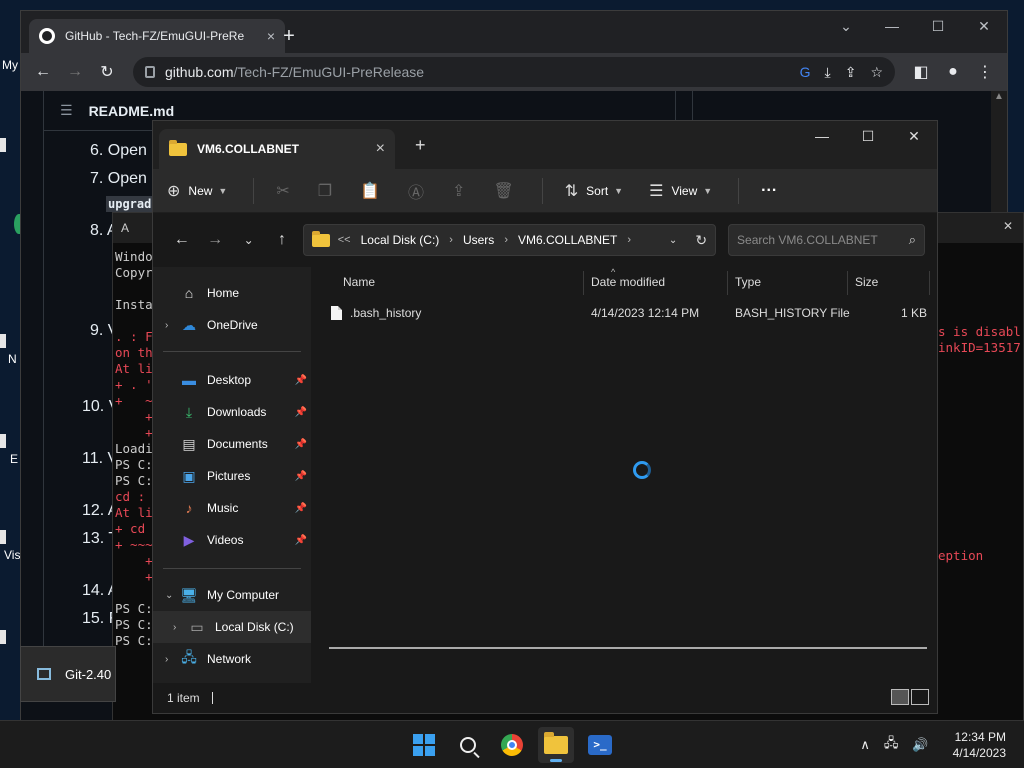 This screenshot has width=1024, height=768. Describe the element at coordinates (999, 96) in the screenshot. I see `scroll-up-icon: ▲` at that location.